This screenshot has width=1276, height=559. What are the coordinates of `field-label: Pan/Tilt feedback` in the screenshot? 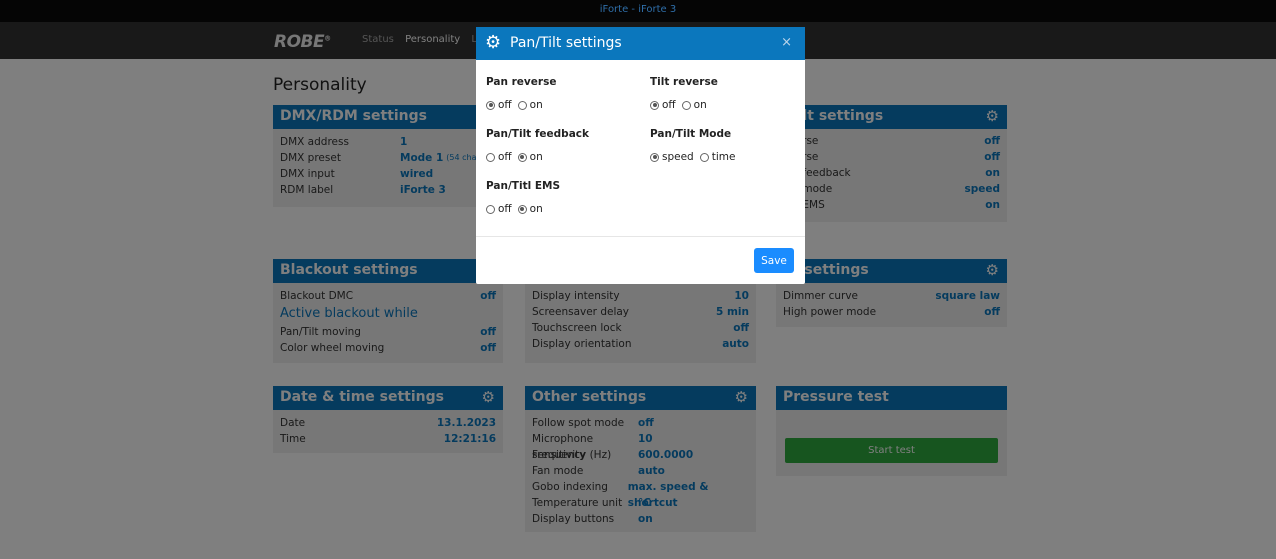 It's located at (537, 134).